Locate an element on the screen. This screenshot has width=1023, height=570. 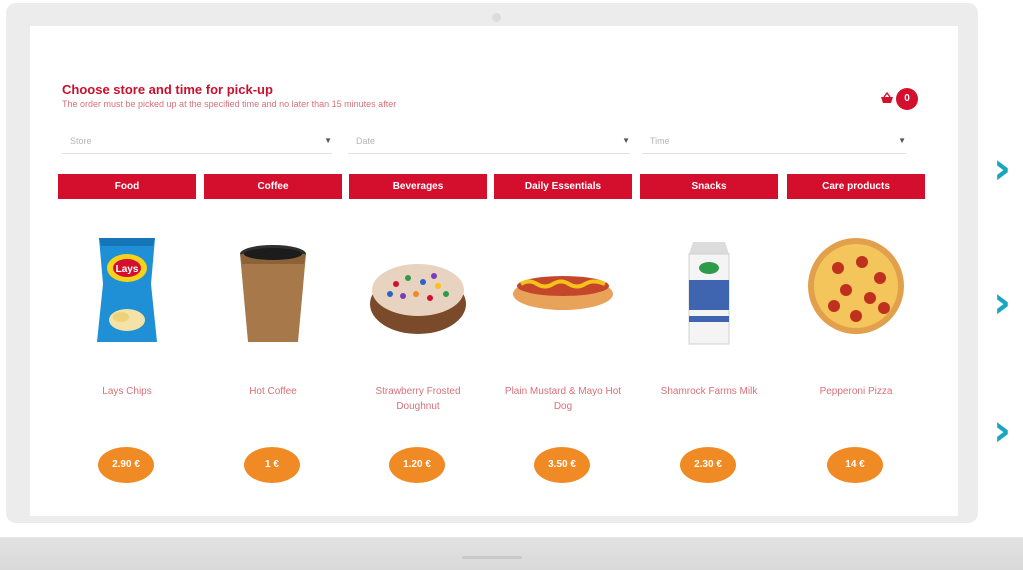
store-select-placeholder: Store is located at coordinates (81, 141).